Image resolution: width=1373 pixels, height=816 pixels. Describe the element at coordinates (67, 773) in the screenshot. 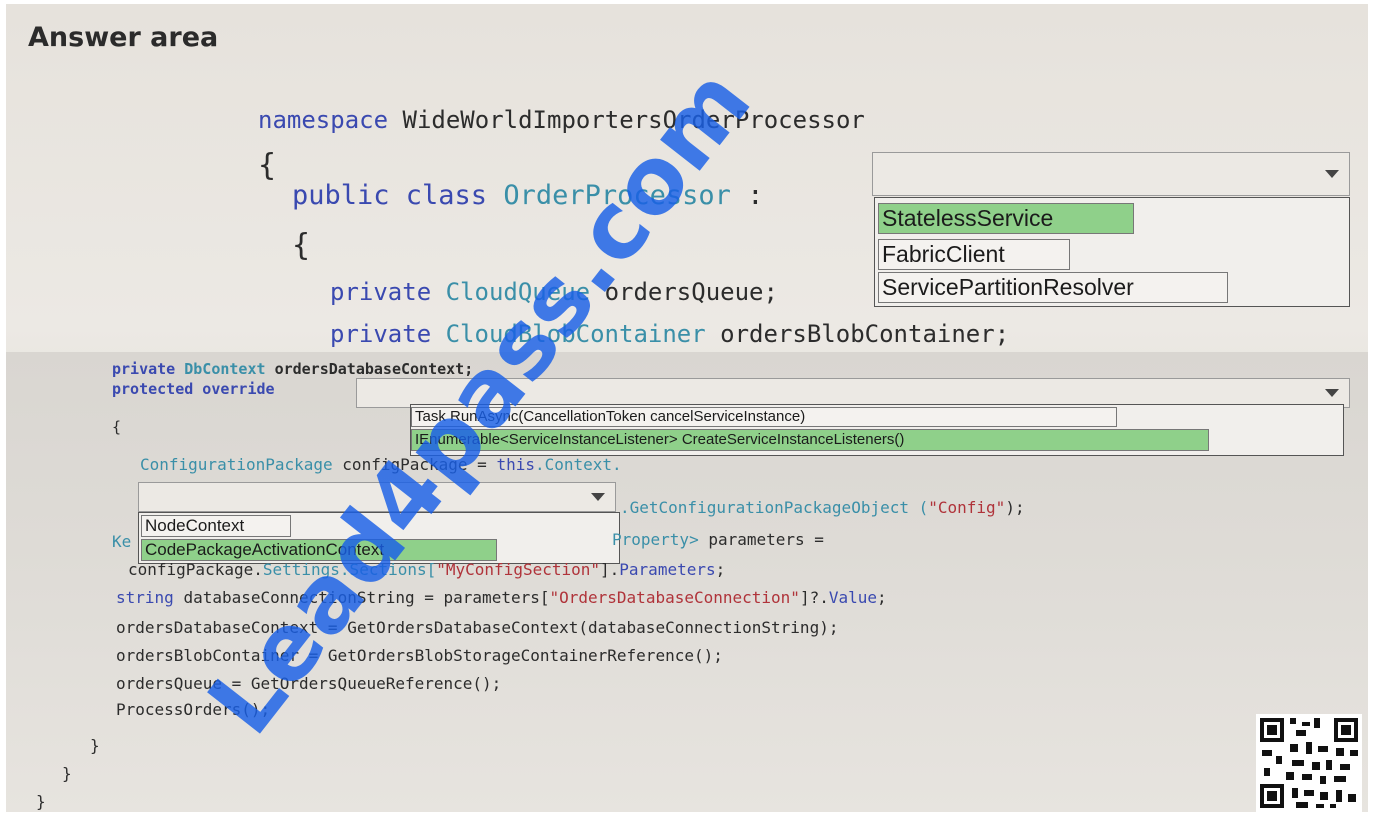

I see `close-brace-class: }` at that location.